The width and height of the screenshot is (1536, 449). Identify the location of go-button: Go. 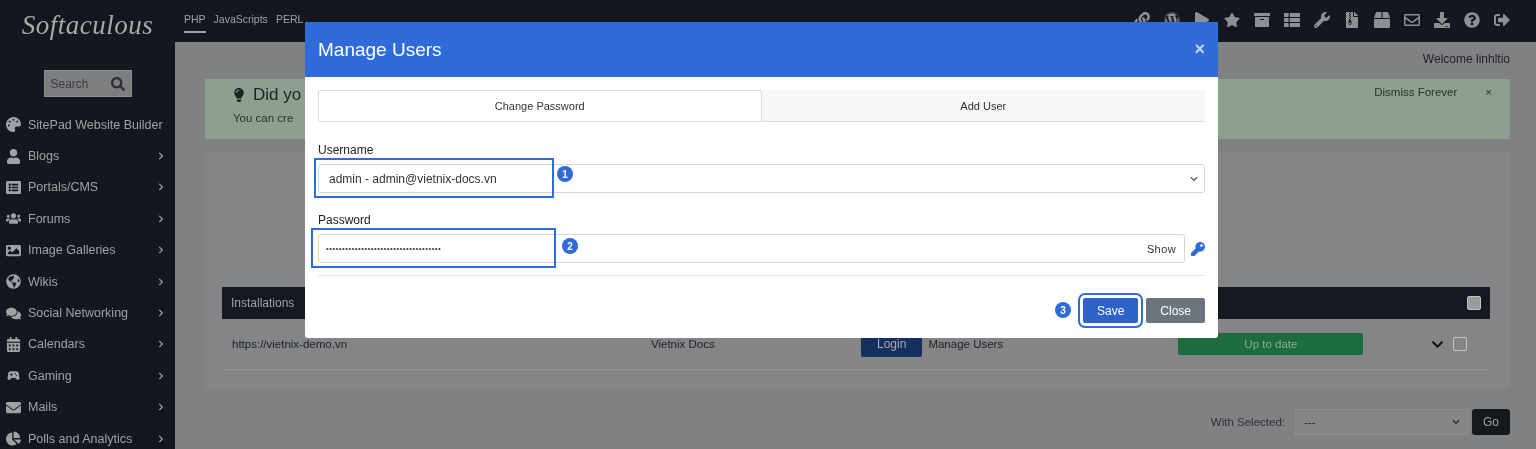
(1491, 422).